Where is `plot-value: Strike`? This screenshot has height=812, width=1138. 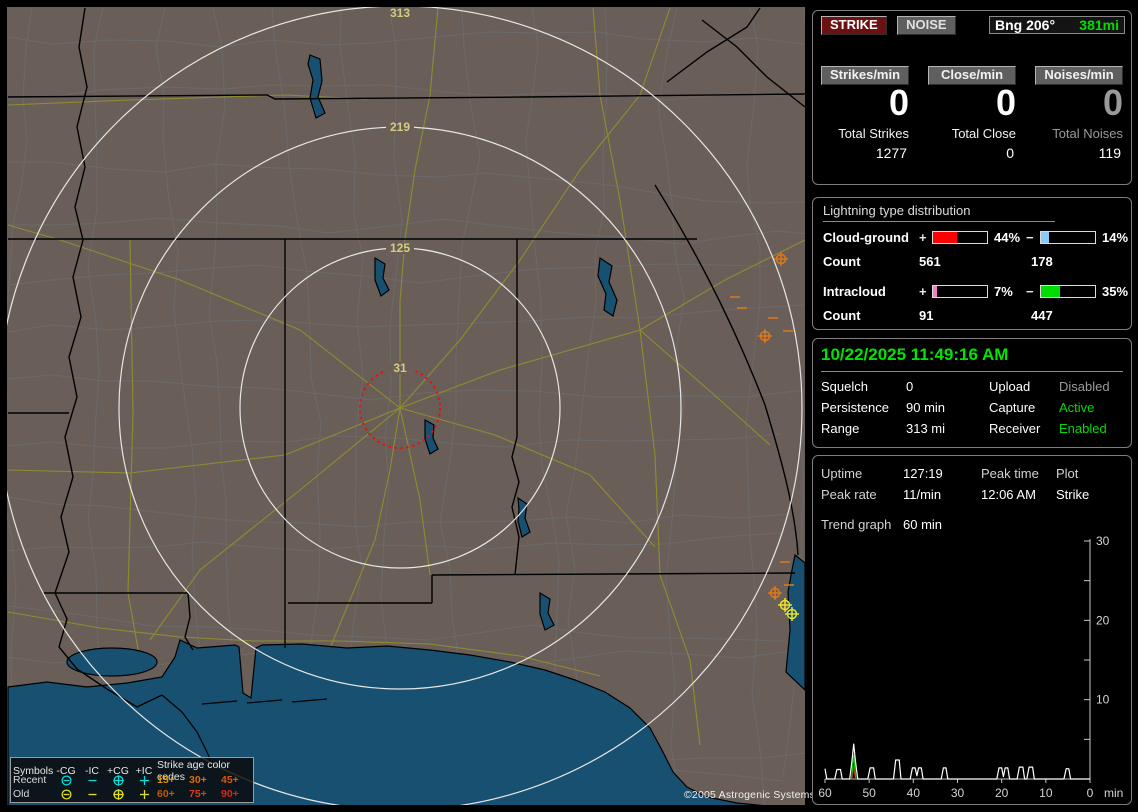
plot-value: Strike is located at coordinates (1073, 494).